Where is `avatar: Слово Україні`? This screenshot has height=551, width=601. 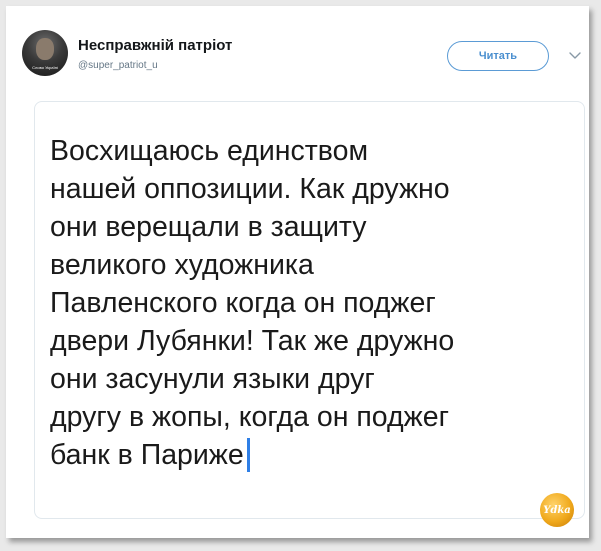 avatar: Слово Україні is located at coordinates (45, 53).